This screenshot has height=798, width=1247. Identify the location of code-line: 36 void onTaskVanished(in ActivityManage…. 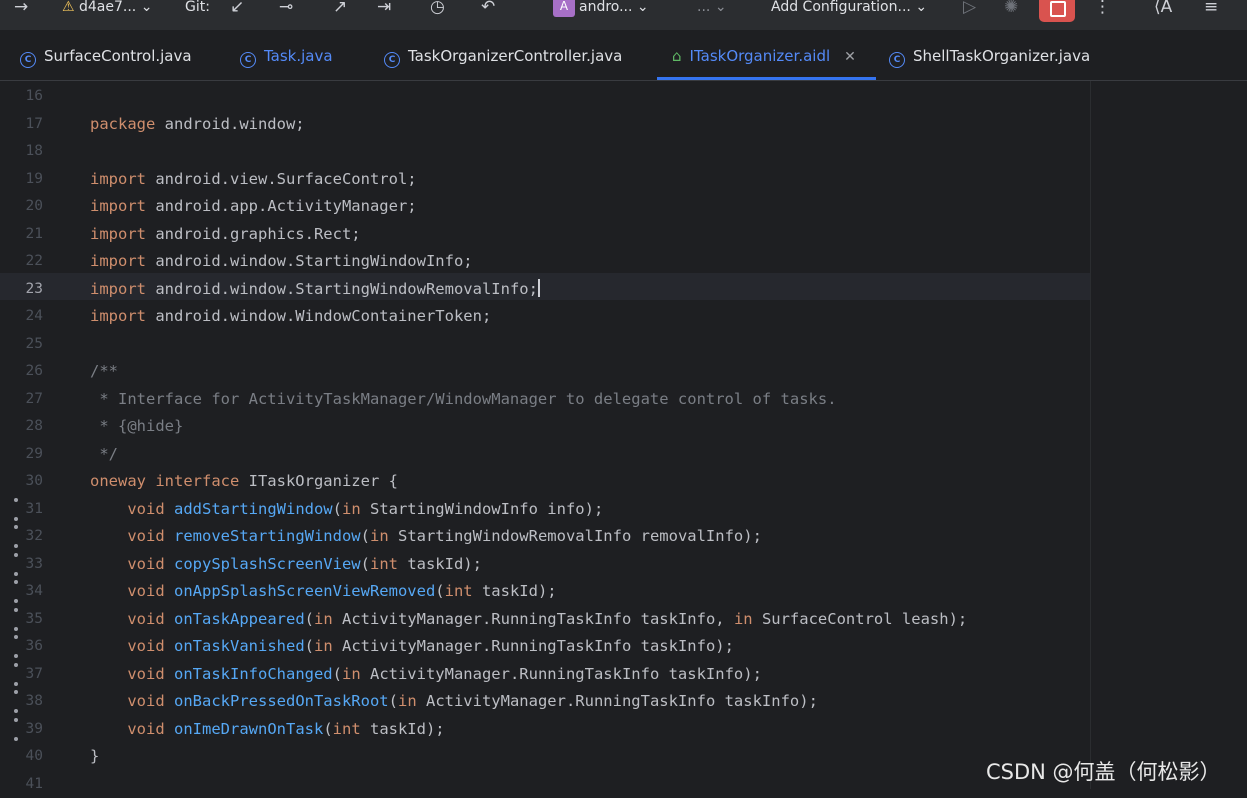
(545, 646).